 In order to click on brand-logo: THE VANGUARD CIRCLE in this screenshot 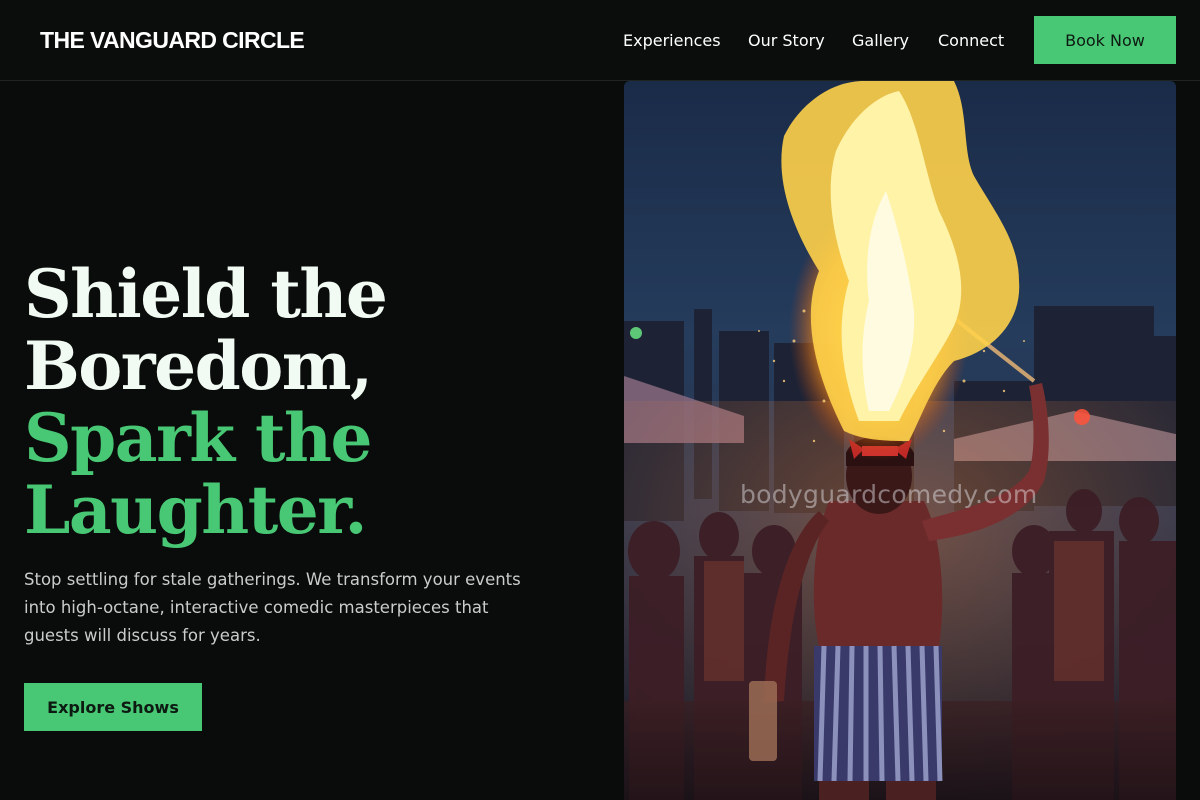, I will do `click(172, 40)`.